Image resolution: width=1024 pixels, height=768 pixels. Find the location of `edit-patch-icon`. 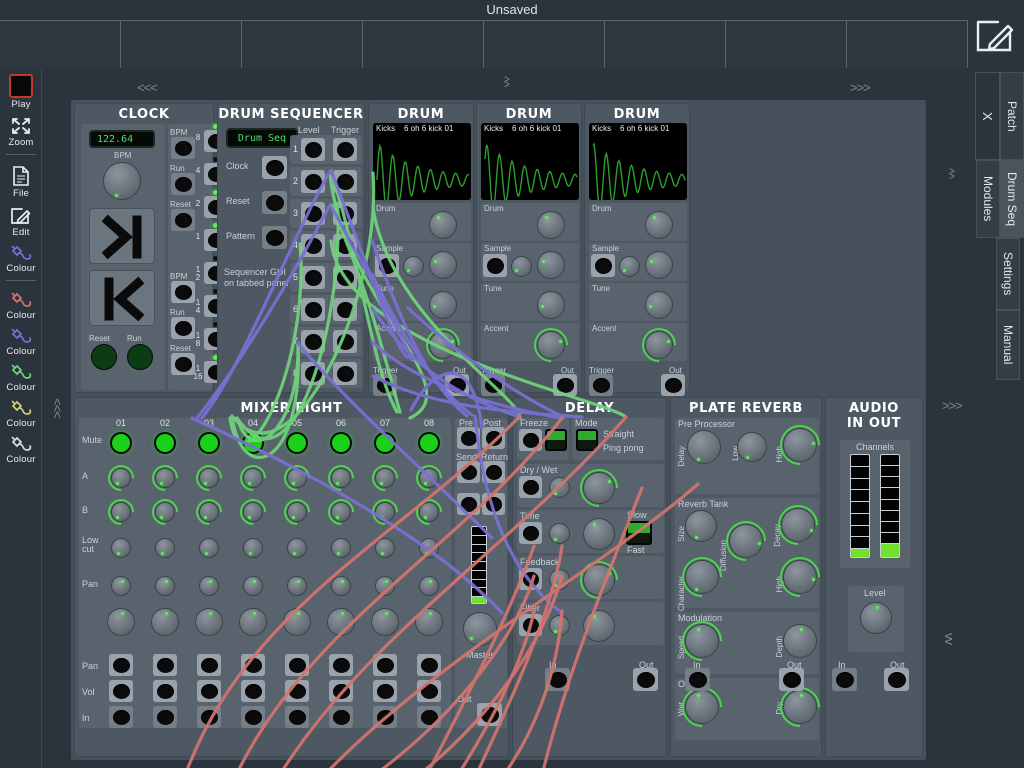

edit-patch-icon is located at coordinates (996, 36).